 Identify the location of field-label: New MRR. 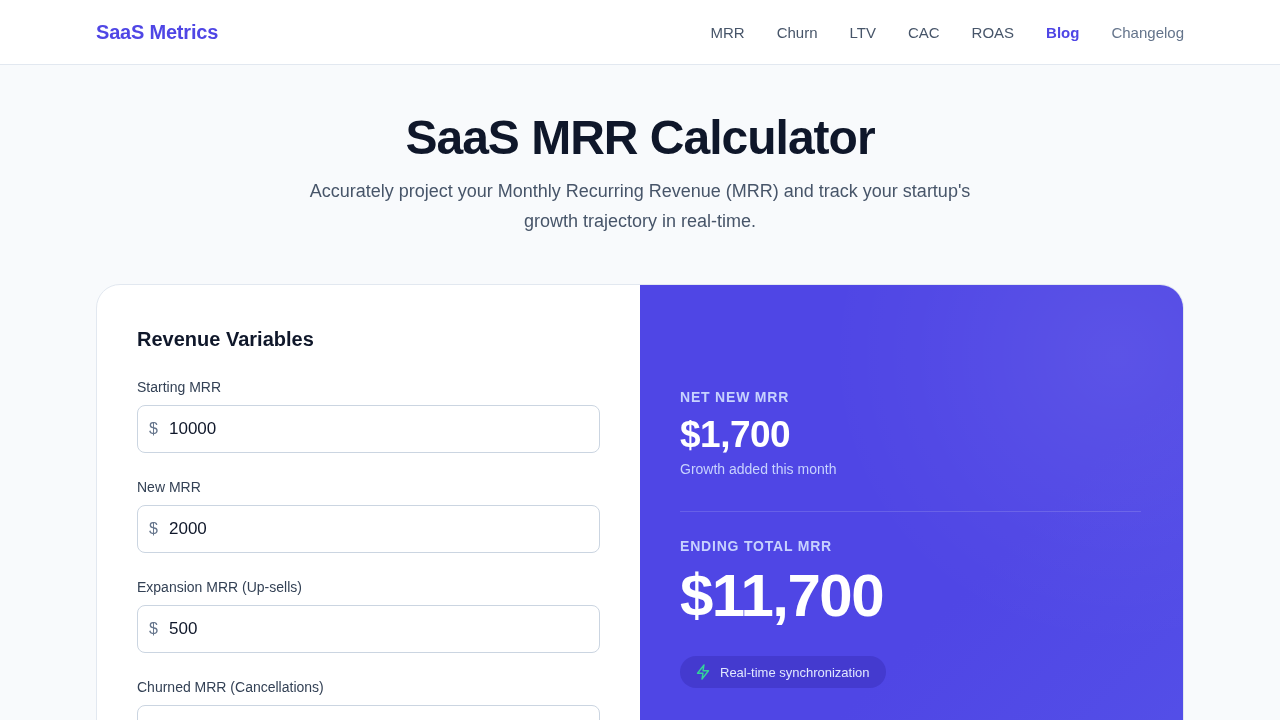
(169, 487).